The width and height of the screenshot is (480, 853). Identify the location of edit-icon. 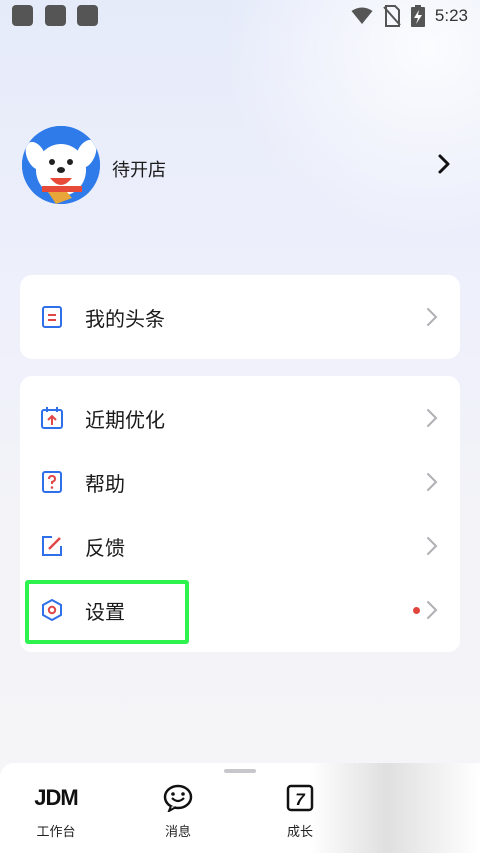
(52, 546).